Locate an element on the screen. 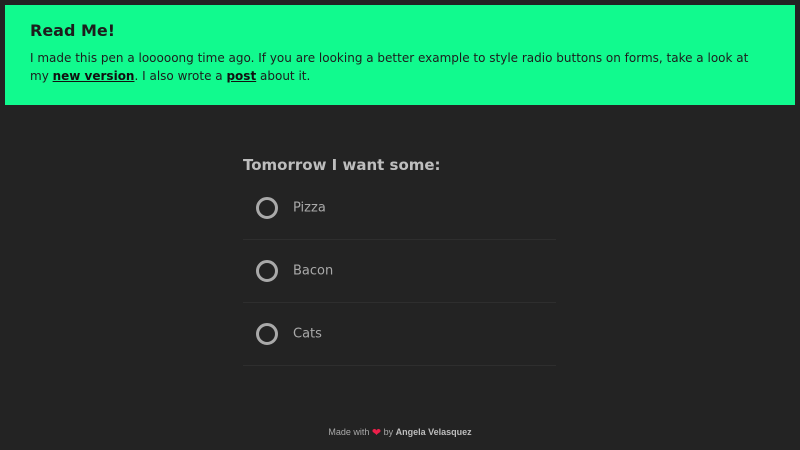 This screenshot has height=450, width=800. footer-author: Angela Velasquez is located at coordinates (433, 432).